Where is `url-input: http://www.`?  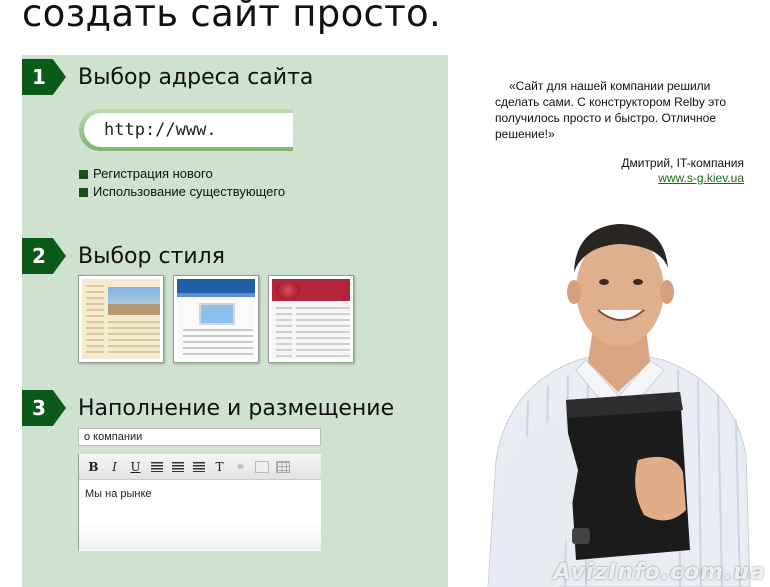
url-input: http://www. is located at coordinates (188, 130).